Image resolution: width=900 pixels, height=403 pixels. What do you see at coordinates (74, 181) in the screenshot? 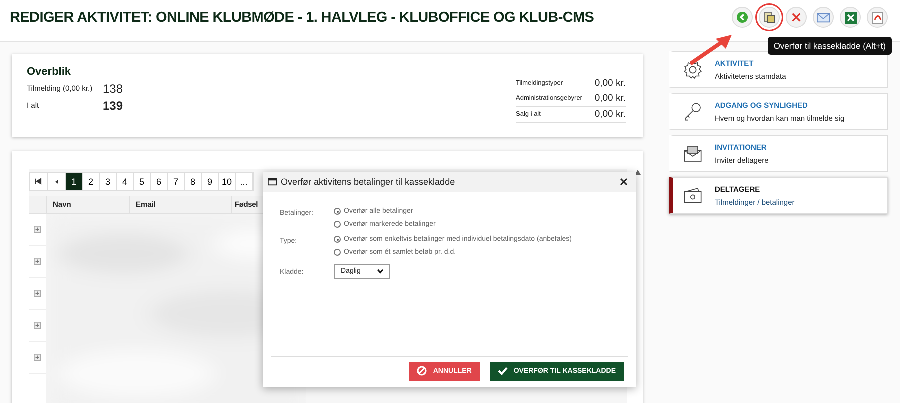
I see `page-button: 1` at bounding box center [74, 181].